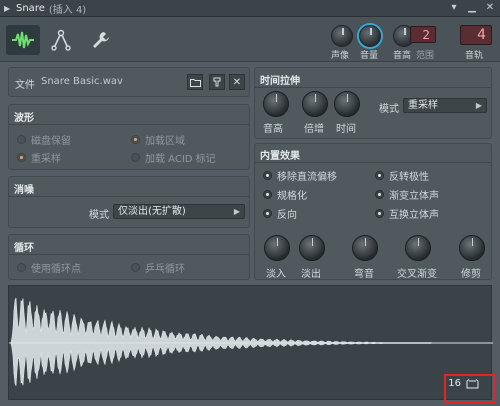  I want to click on ts-multiply-knob, so click(315, 104).